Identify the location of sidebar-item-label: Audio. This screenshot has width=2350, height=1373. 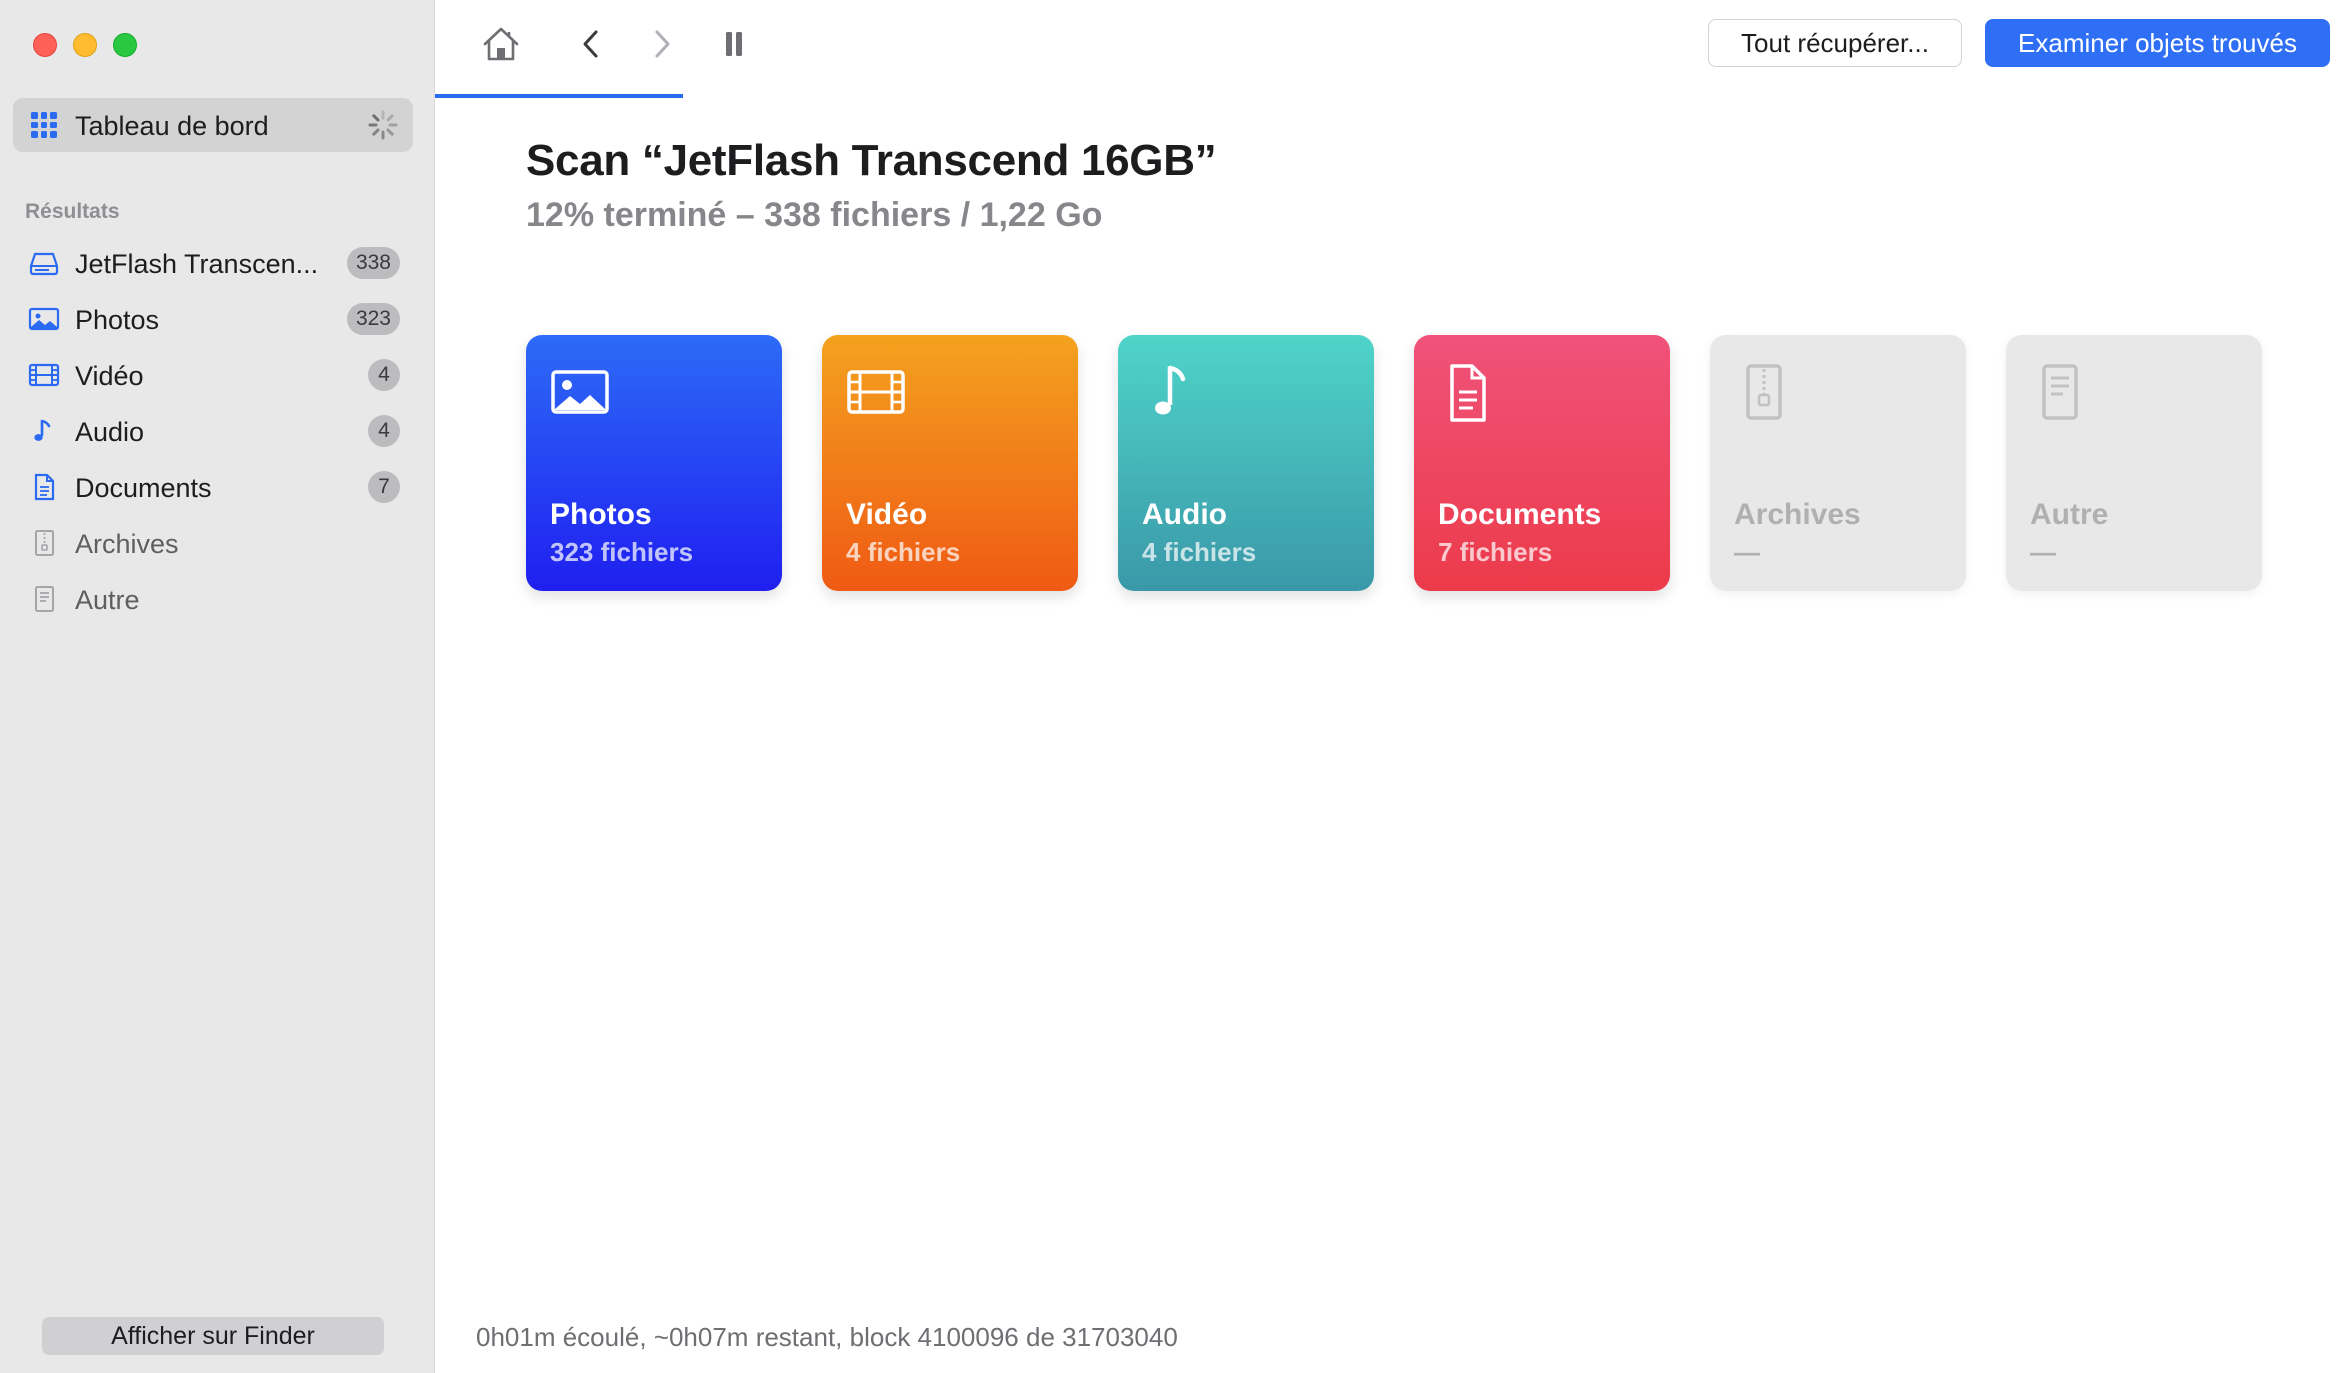
(110, 432).